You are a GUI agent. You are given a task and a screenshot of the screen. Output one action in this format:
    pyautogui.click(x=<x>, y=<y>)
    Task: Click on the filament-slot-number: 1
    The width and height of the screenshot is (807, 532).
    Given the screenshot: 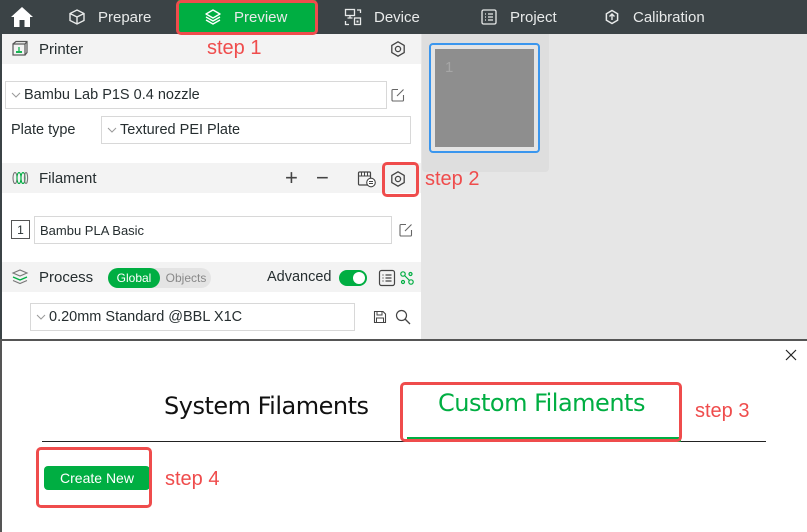 What is the action you would take?
    pyautogui.click(x=20, y=229)
    